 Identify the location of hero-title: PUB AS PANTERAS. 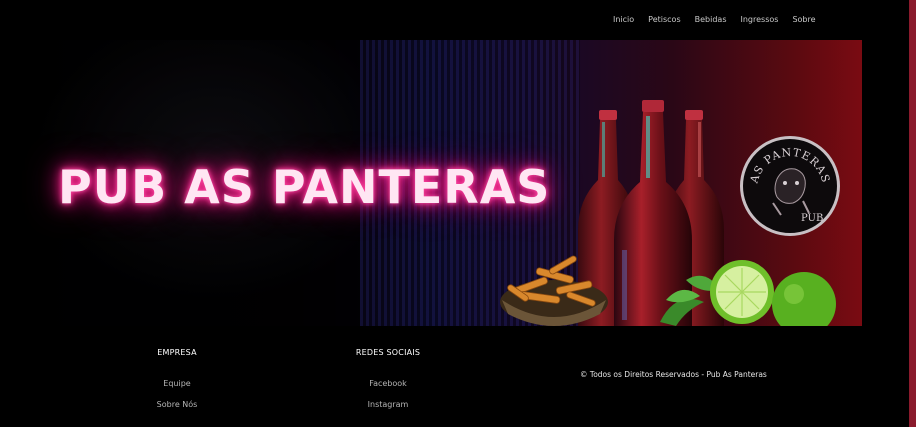
(304, 187).